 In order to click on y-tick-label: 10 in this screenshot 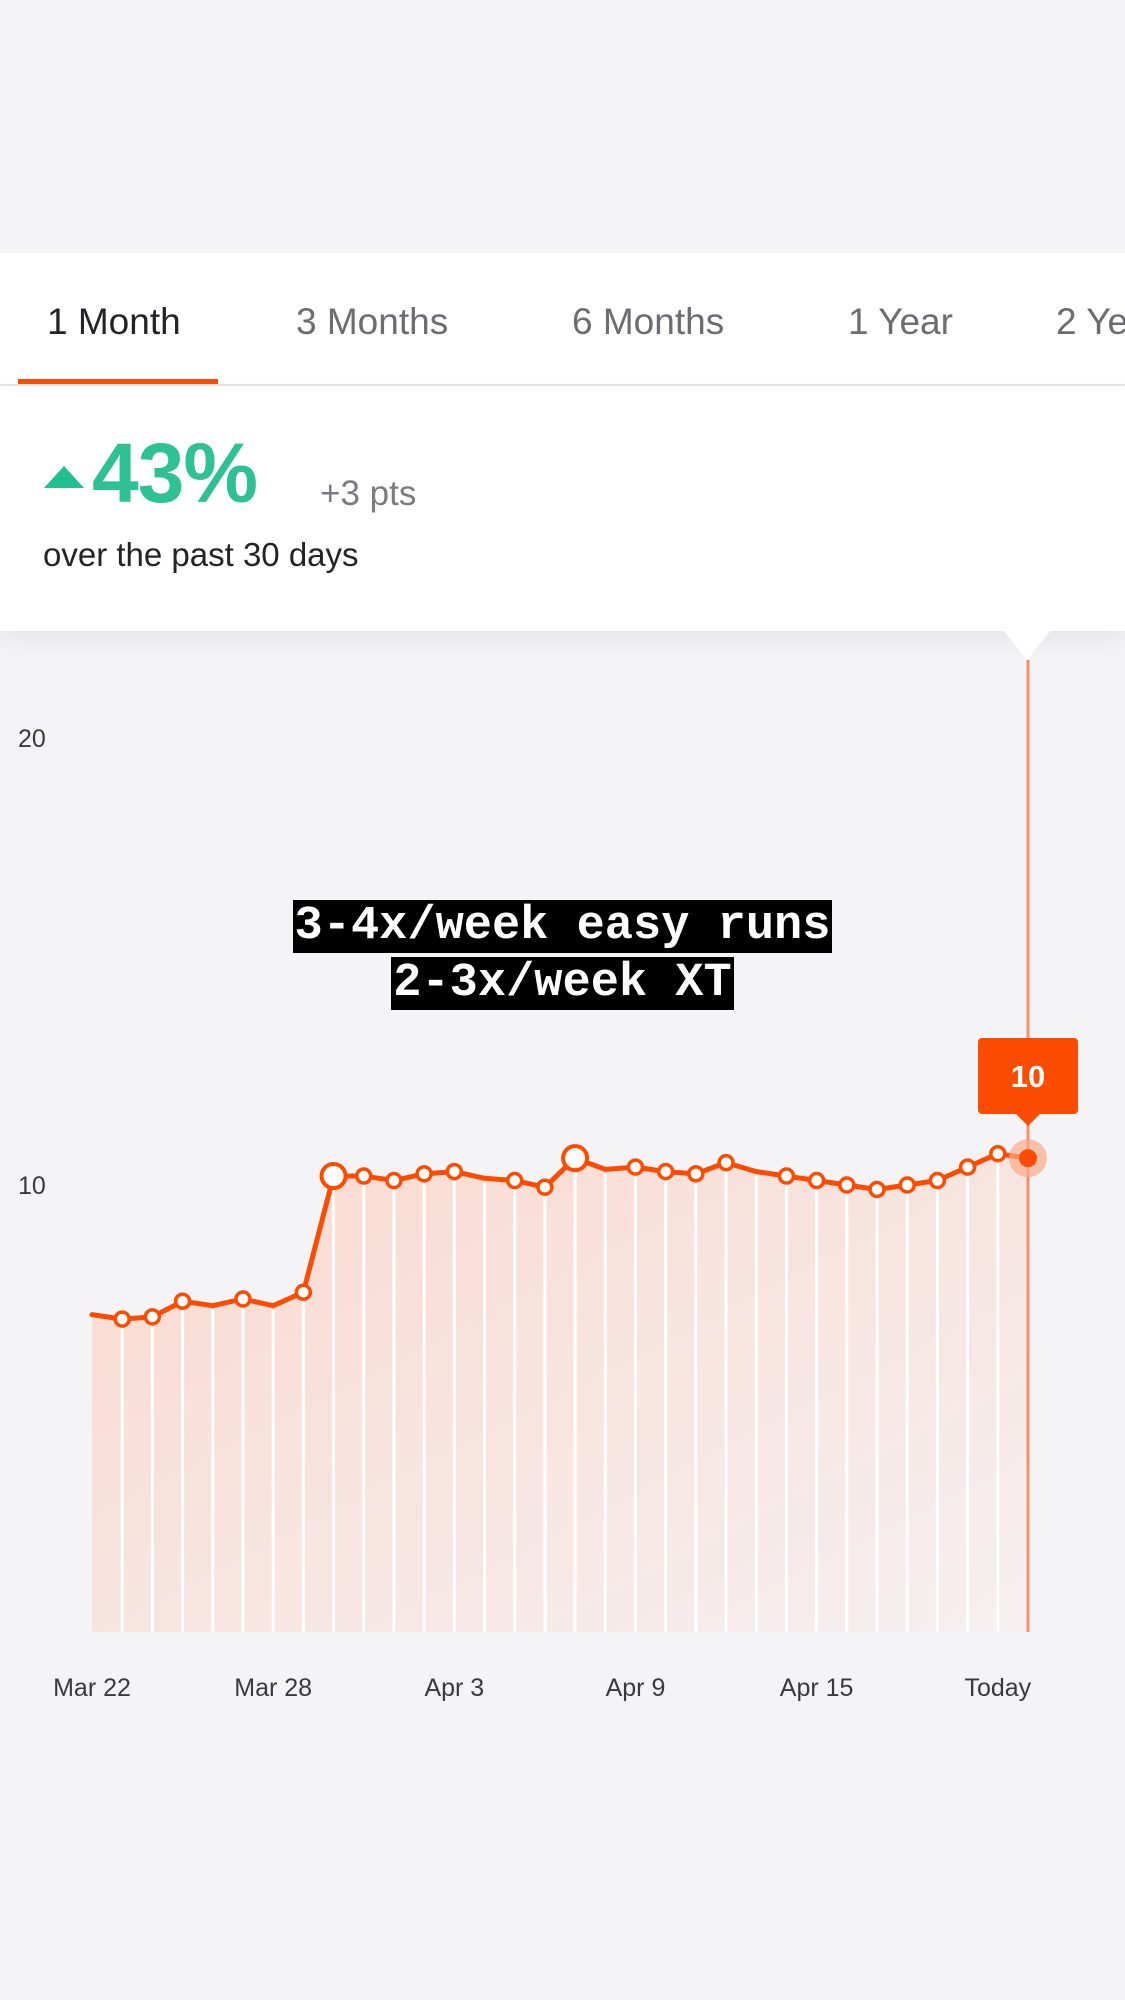, I will do `click(32, 1186)`.